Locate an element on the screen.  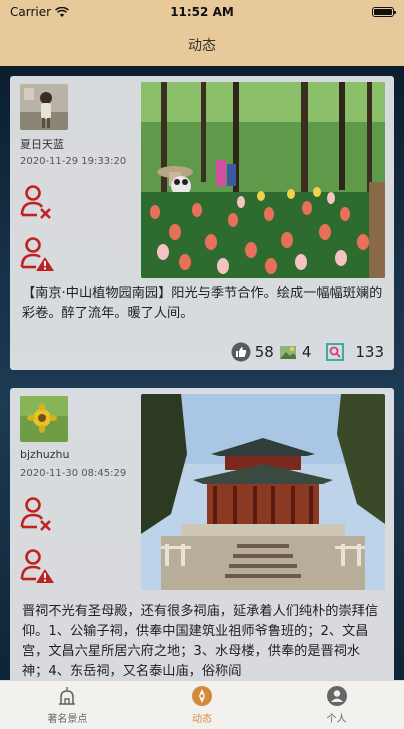
tab-label: 动态 is located at coordinates (202, 719).